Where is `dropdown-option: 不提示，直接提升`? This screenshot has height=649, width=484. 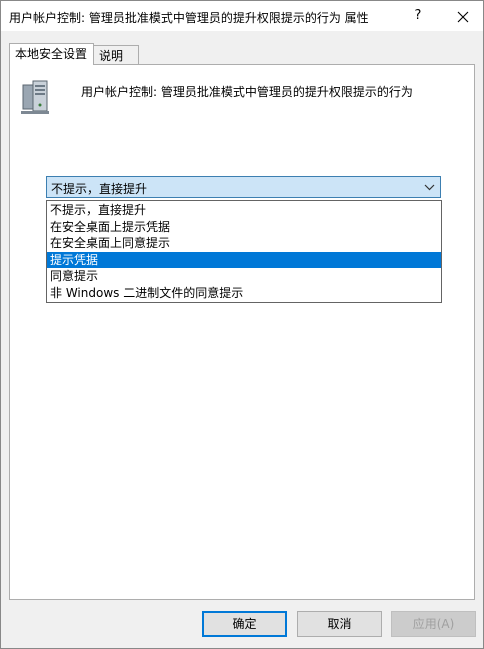 dropdown-option: 不提示，直接提升 is located at coordinates (244, 210).